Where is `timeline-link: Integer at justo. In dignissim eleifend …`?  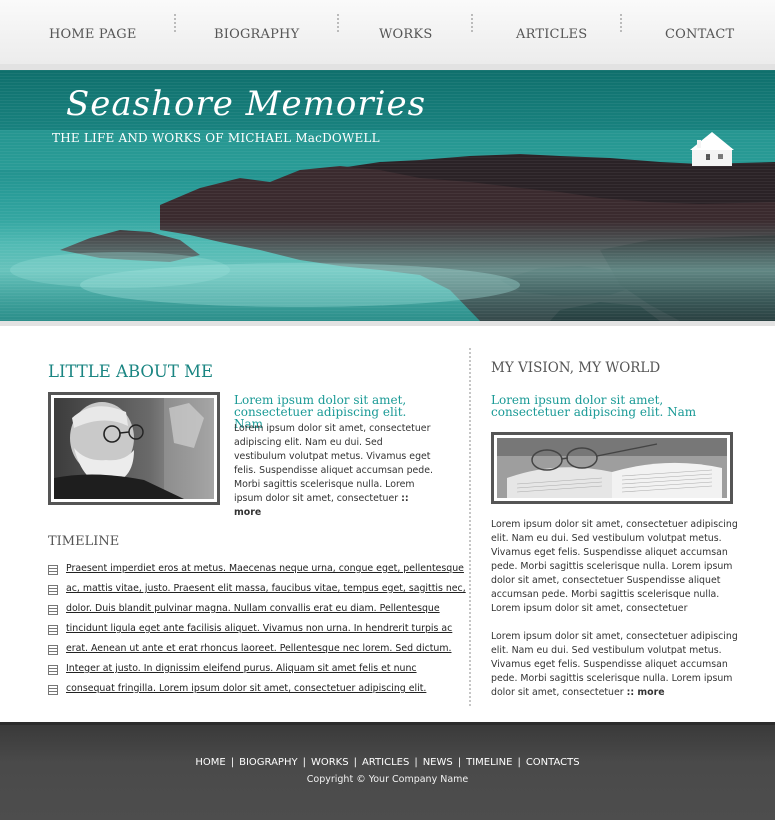 timeline-link: Integer at justo. In dignissim eleifend … is located at coordinates (241, 668).